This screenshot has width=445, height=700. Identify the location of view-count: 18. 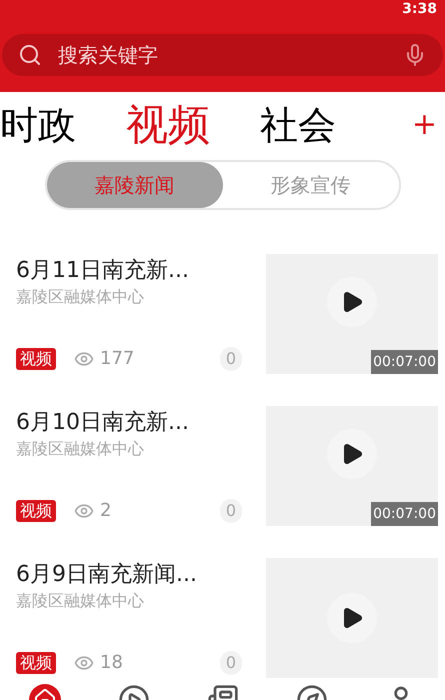
(111, 663).